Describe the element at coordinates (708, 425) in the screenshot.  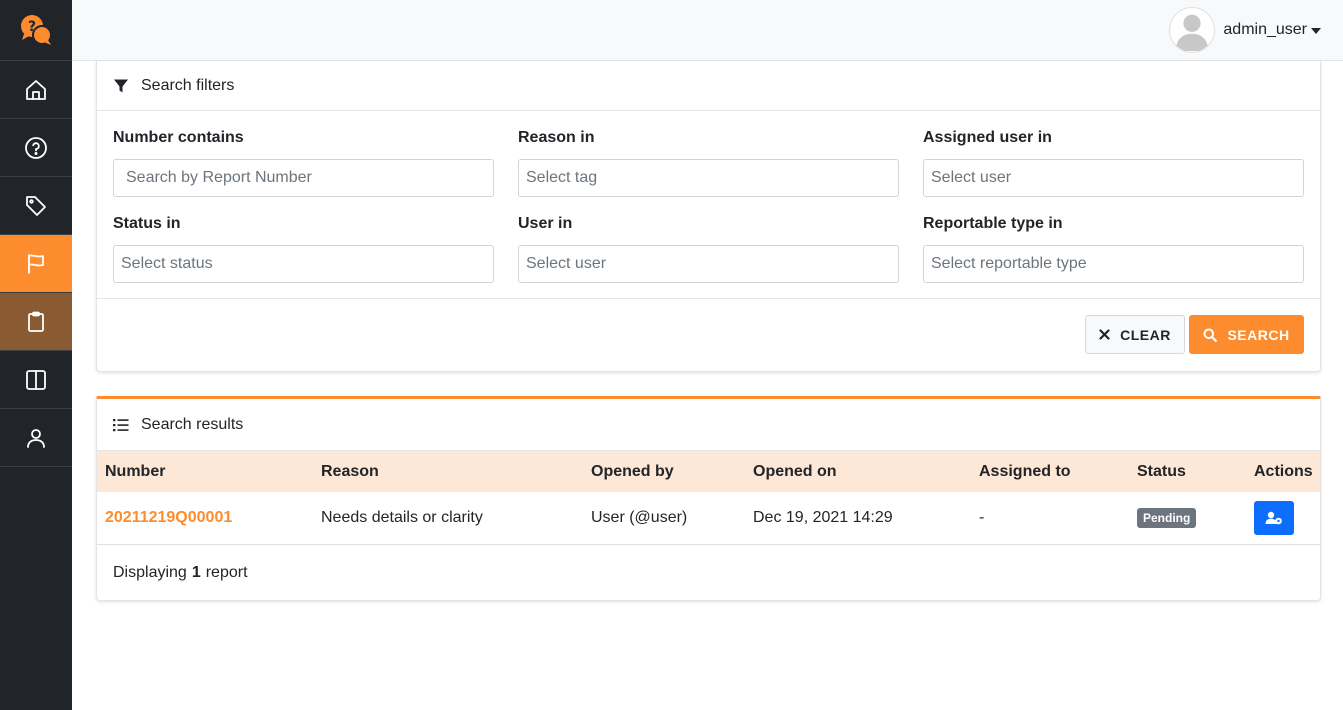
I see `search-results-header: Search results` at that location.